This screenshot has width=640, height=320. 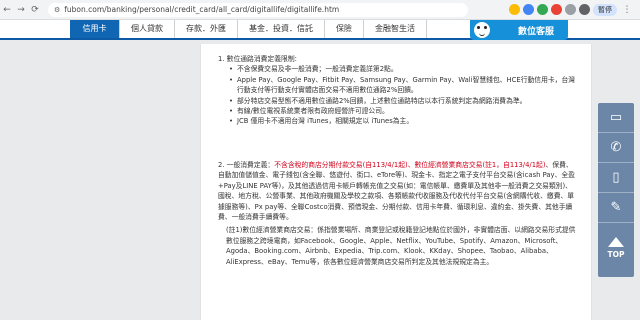 I want to click on site-navigation: 信用卡 個人貸款 存款．外匯 基金．投資．信託 保險 金融智生活 數位客服, so click(x=320, y=30).